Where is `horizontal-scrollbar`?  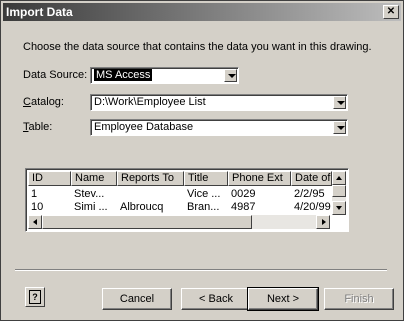
horizontal-scrollbar is located at coordinates (179, 222).